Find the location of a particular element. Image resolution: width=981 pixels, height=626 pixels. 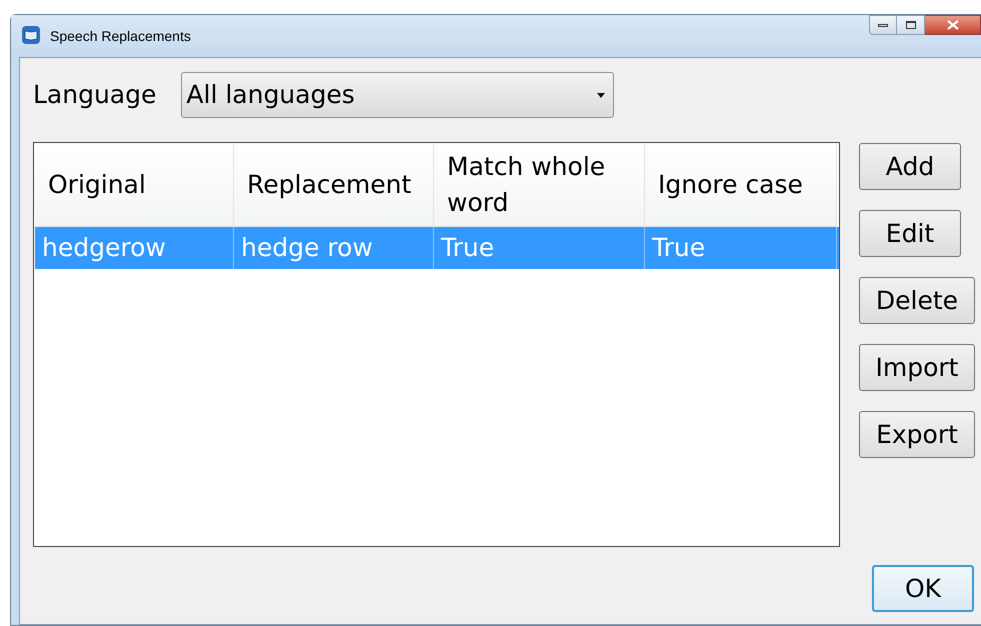

language-dropdown: All languages is located at coordinates (397, 95).